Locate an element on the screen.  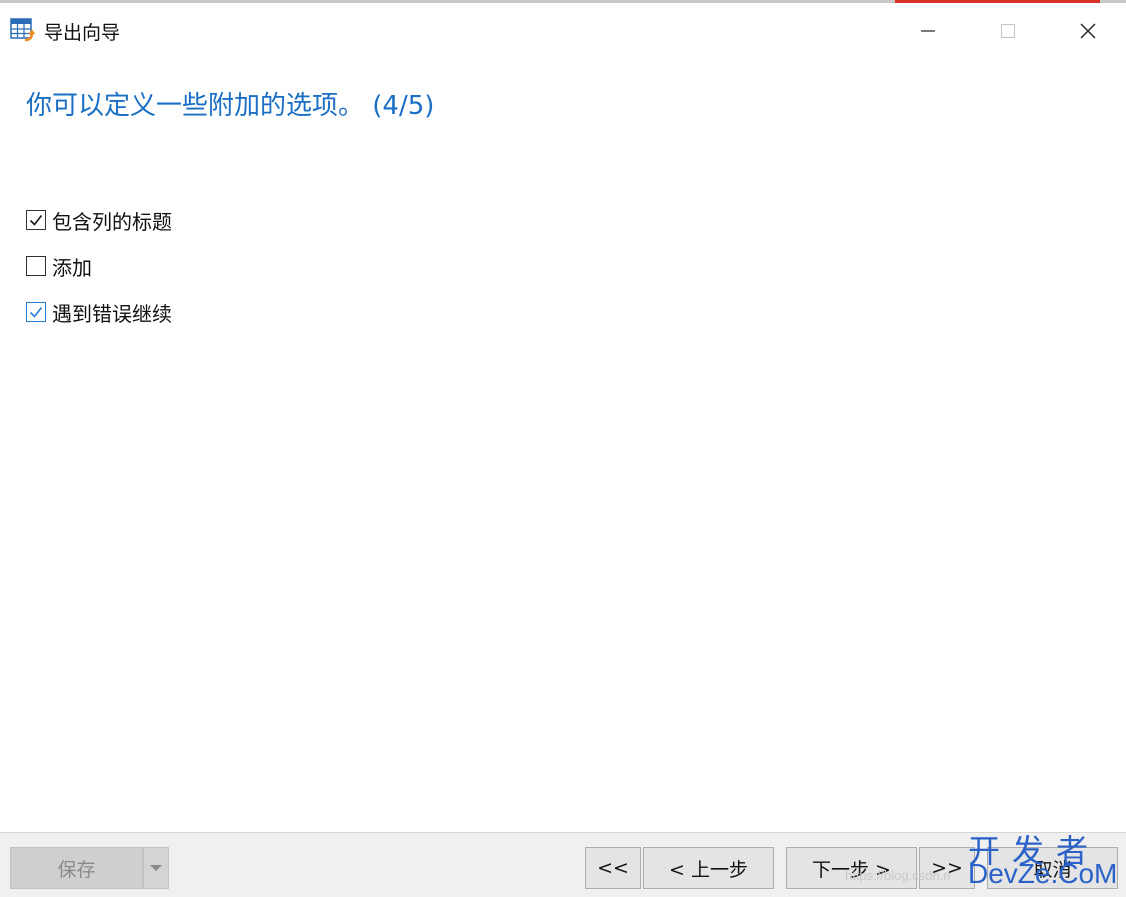
window-title: 导出向导 is located at coordinates (82, 33).